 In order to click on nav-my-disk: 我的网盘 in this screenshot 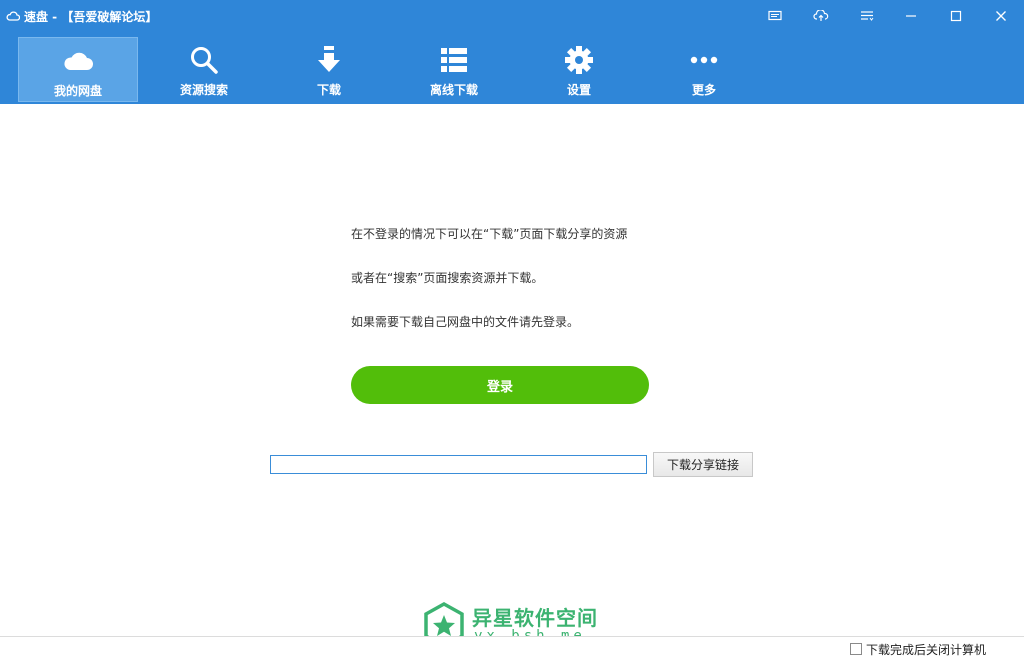, I will do `click(78, 69)`.